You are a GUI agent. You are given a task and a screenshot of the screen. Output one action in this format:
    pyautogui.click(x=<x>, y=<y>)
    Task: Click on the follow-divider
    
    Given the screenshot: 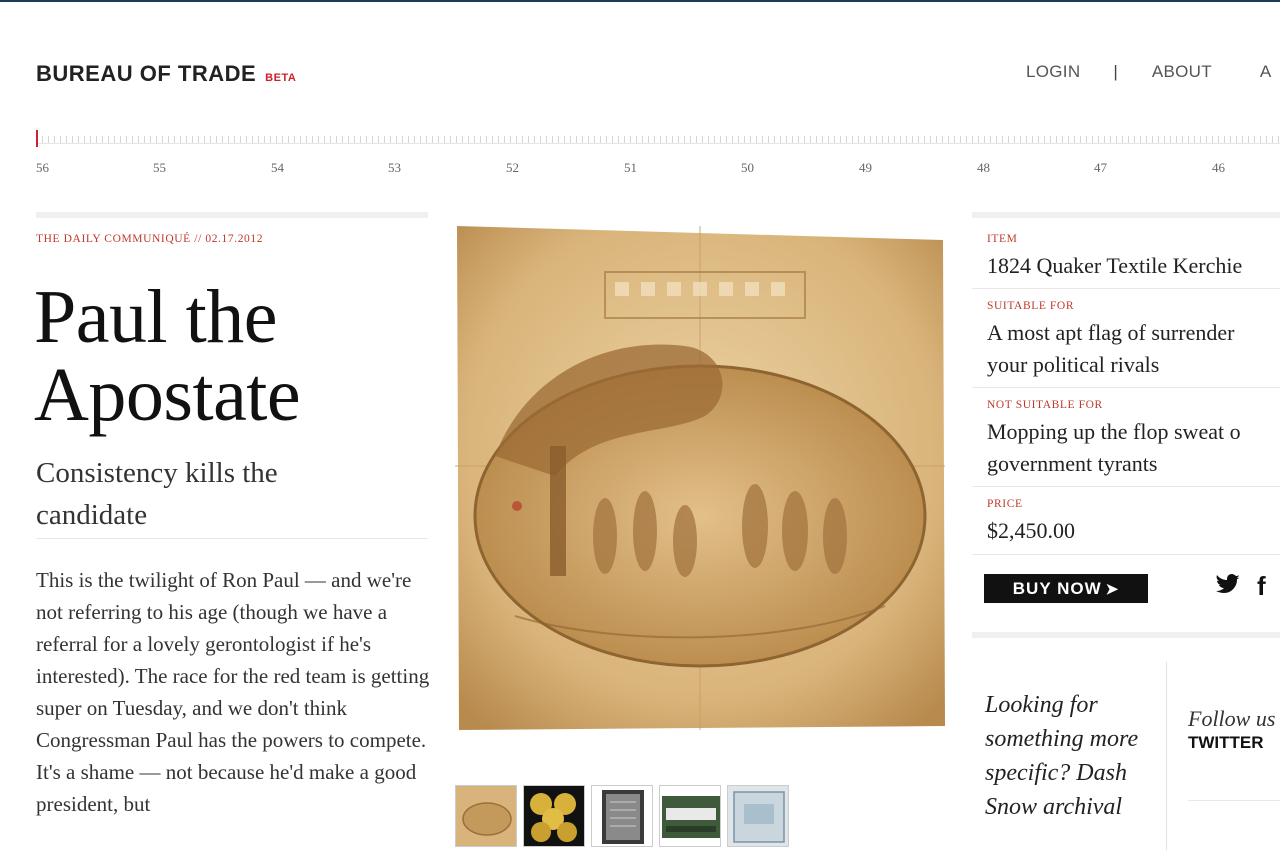 What is the action you would take?
    pyautogui.click(x=1234, y=800)
    